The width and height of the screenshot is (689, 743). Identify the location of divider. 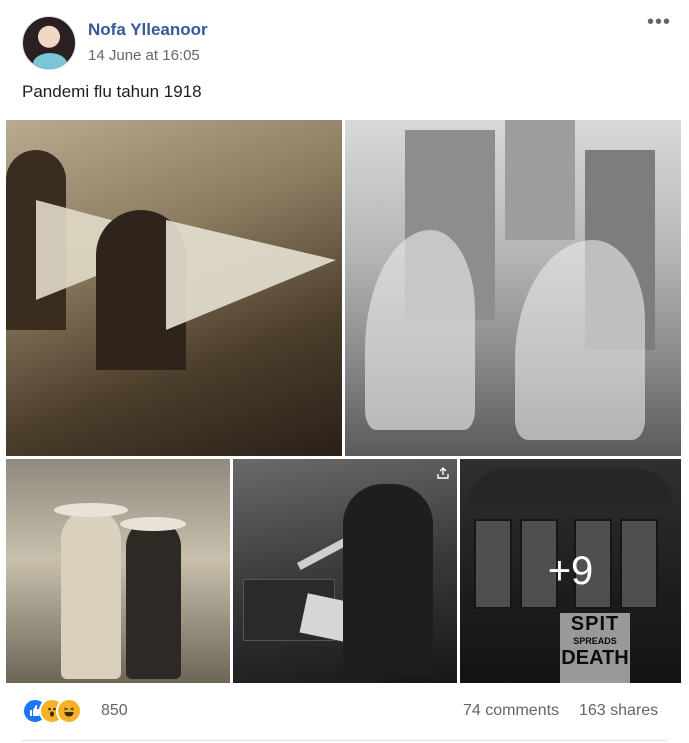
(344, 740).